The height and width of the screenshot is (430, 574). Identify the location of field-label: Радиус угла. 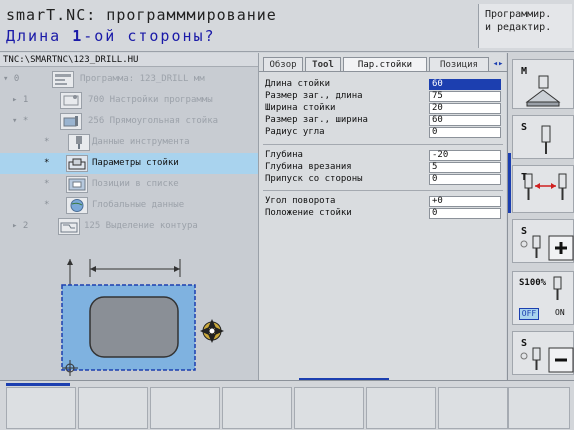
(295, 132).